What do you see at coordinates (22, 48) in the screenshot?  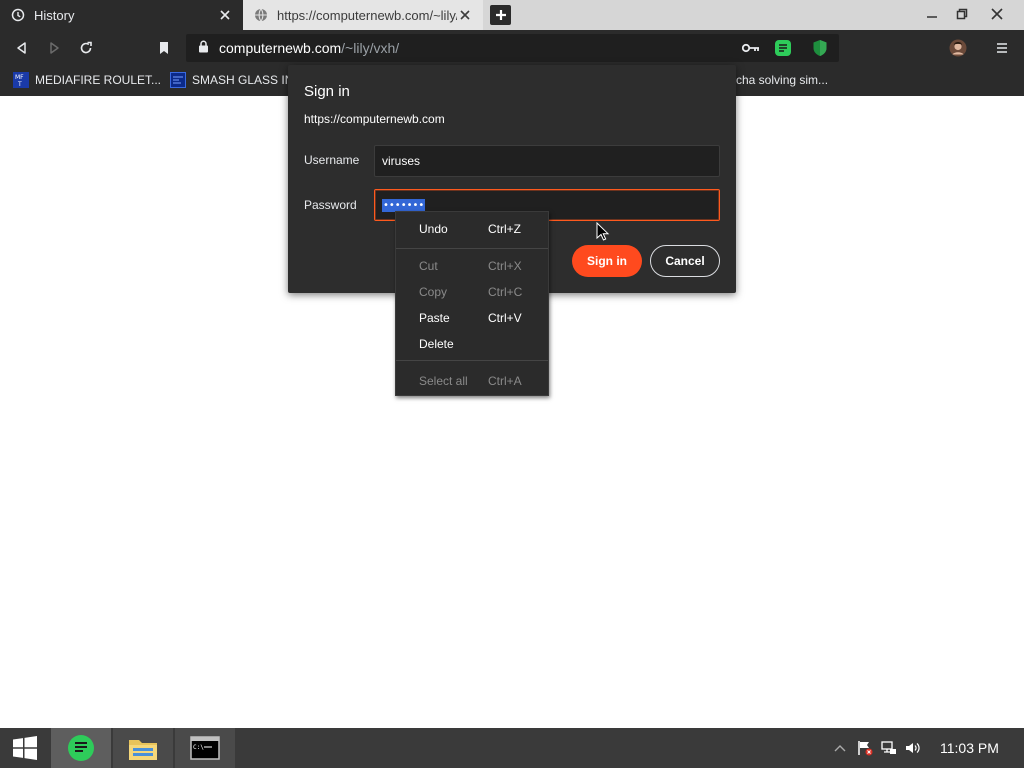 I see `back-icon` at bounding box center [22, 48].